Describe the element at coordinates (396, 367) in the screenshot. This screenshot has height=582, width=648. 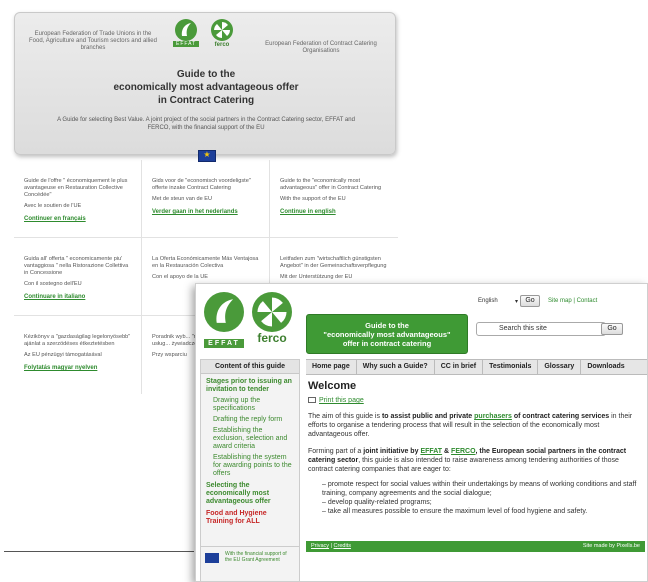
I see `nav-why-guide: Why such a Guide?` at that location.